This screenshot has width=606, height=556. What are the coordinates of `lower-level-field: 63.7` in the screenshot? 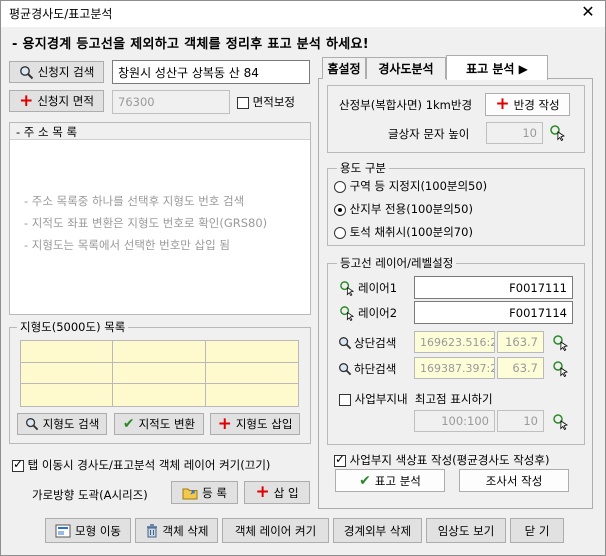 It's located at (520, 368).